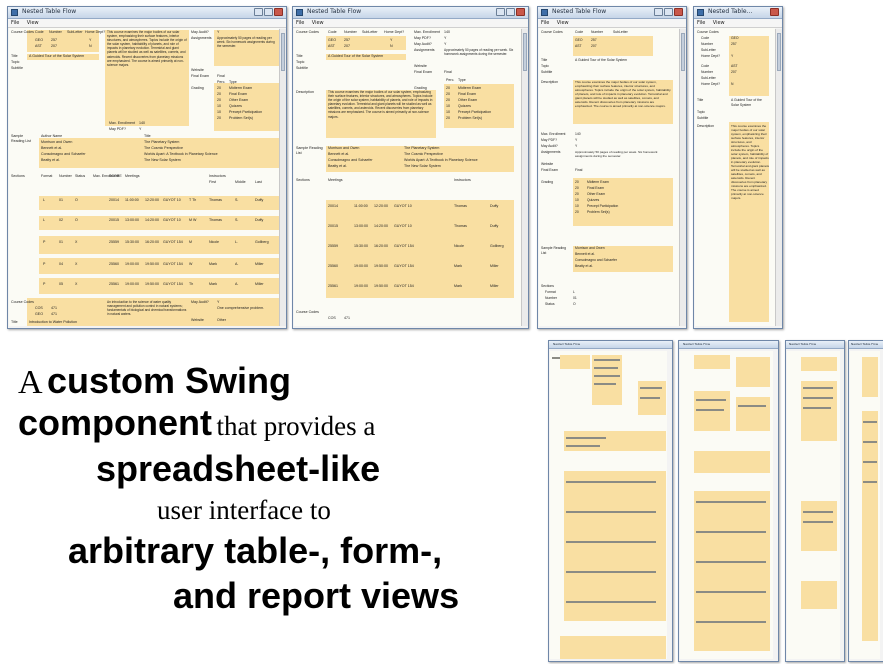 This screenshot has width=883, height=664. Describe the element at coordinates (458, 266) in the screenshot. I see `section-first: Mark` at that location.